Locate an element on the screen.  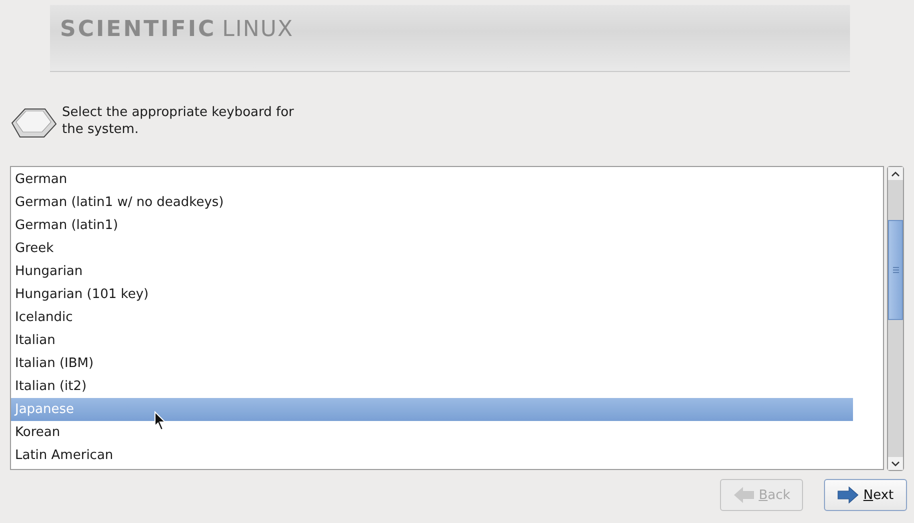
keyboard-item: Korean is located at coordinates (432, 432).